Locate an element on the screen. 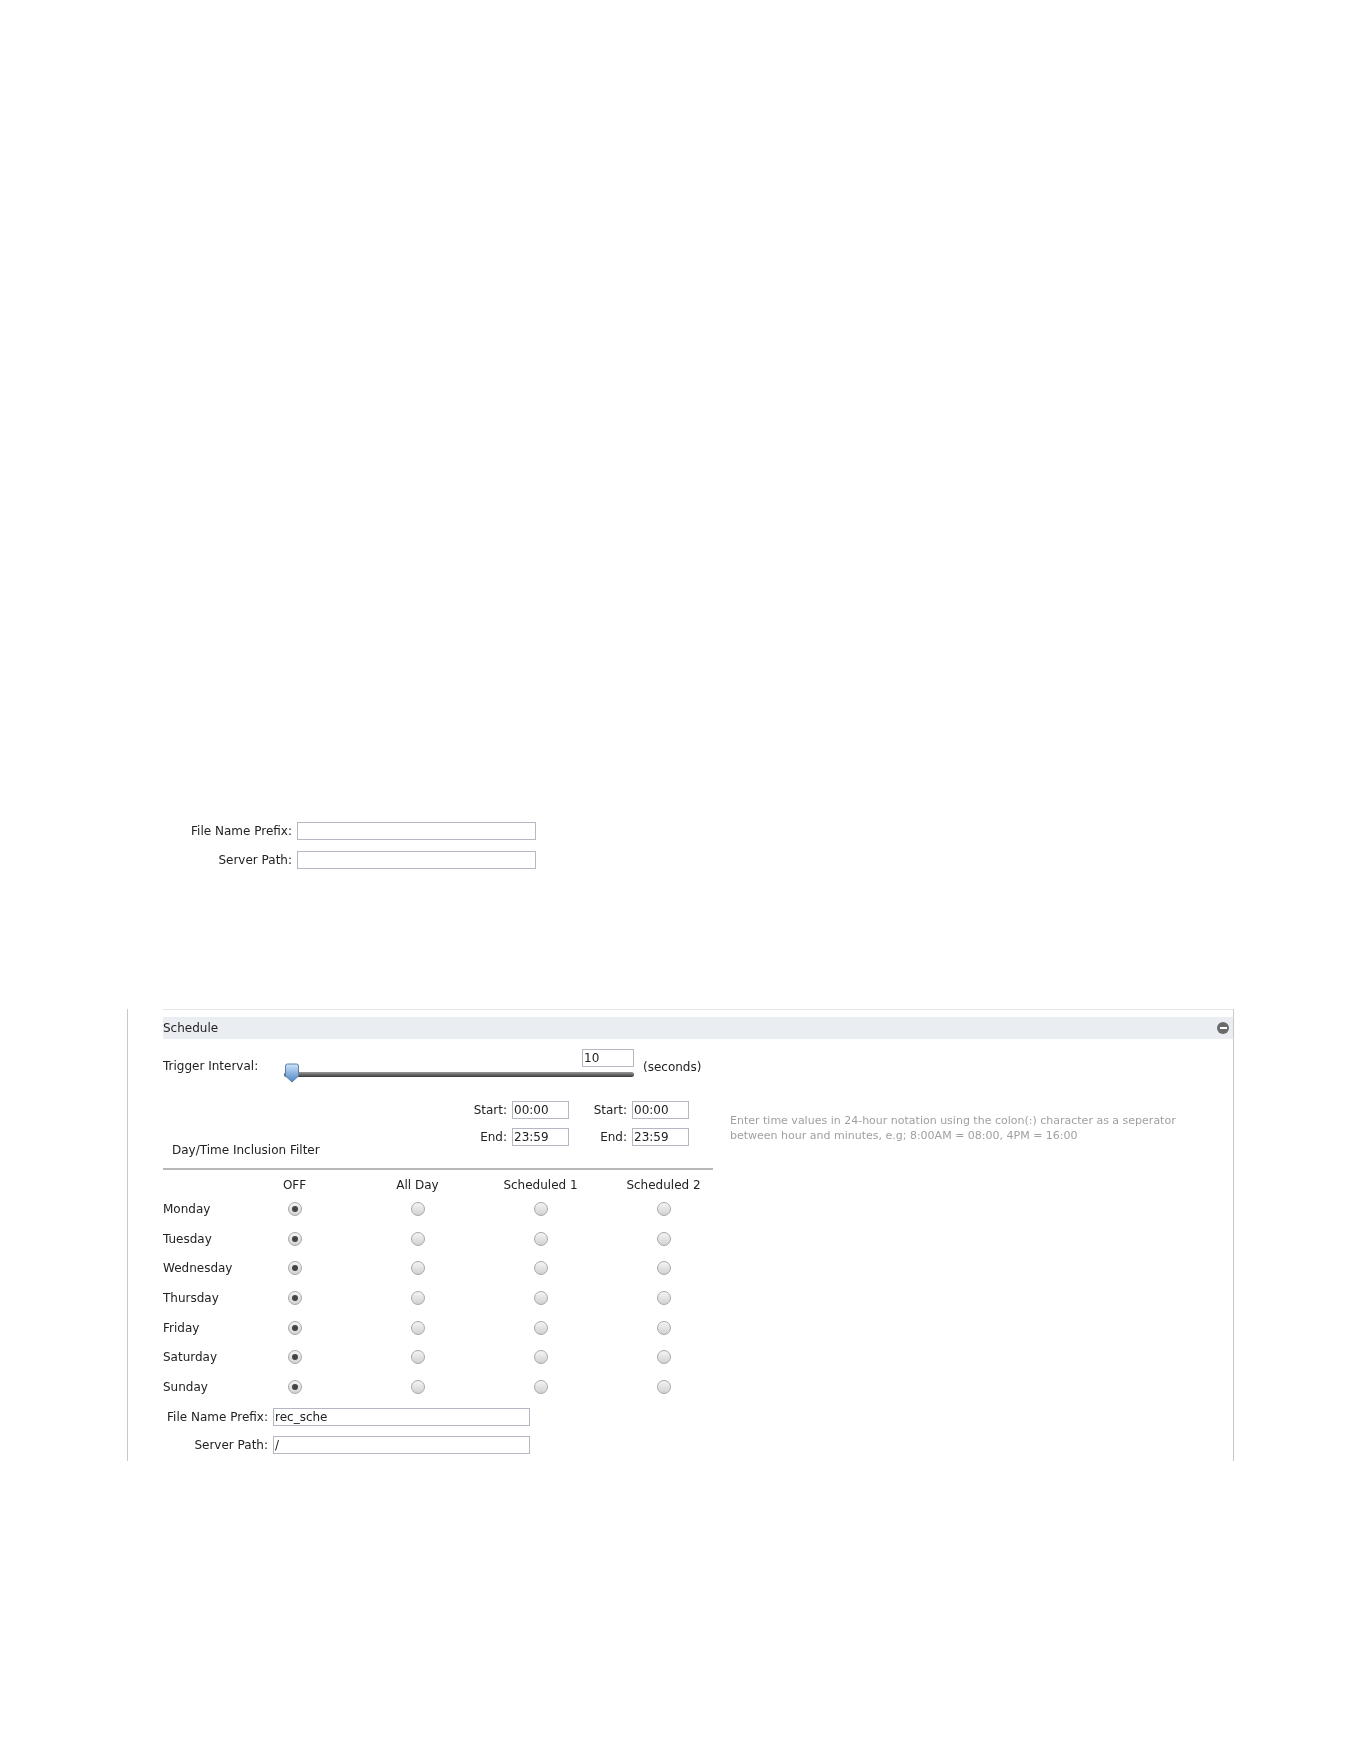  column-header: Scheduled 2 is located at coordinates (663, 1185).